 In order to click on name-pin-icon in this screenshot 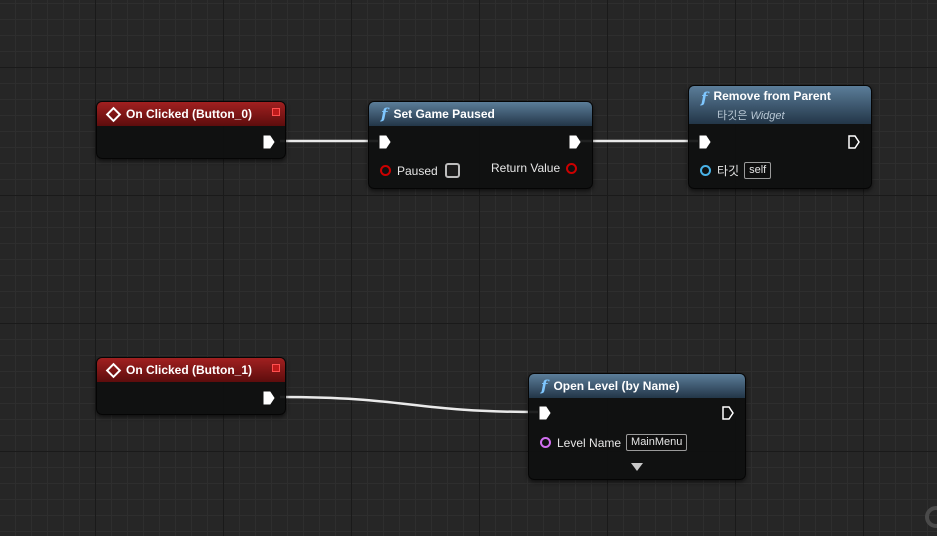, I will do `click(545, 442)`.